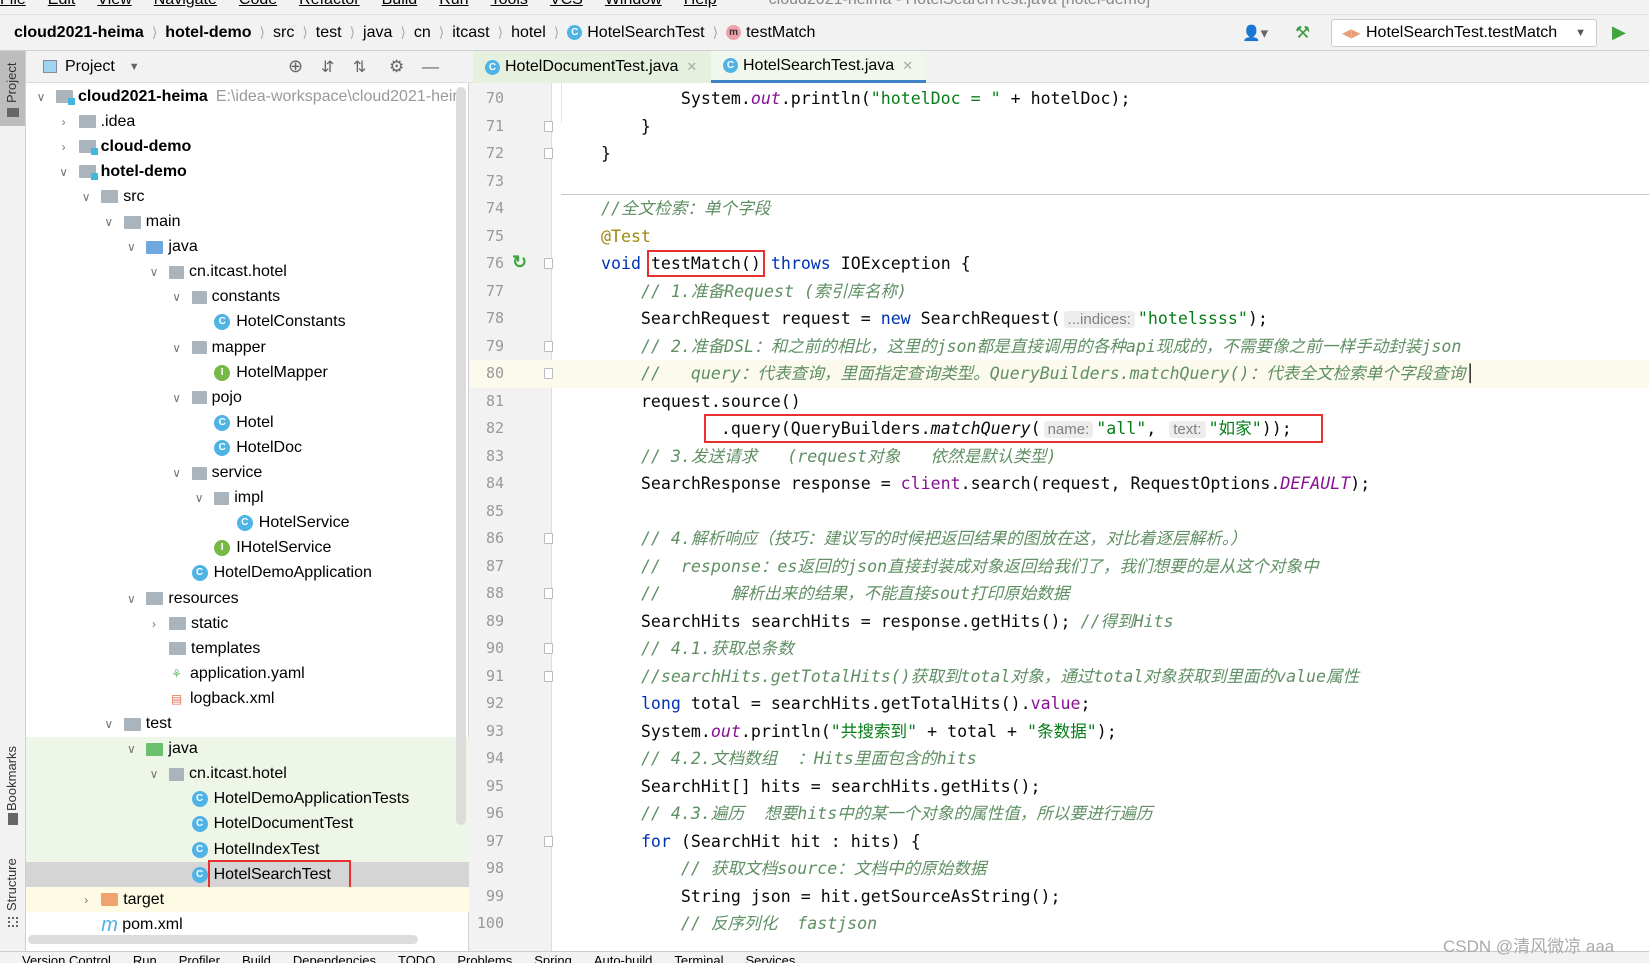  Describe the element at coordinates (145, 958) in the screenshot. I see `bottom-tab-run: Run` at that location.